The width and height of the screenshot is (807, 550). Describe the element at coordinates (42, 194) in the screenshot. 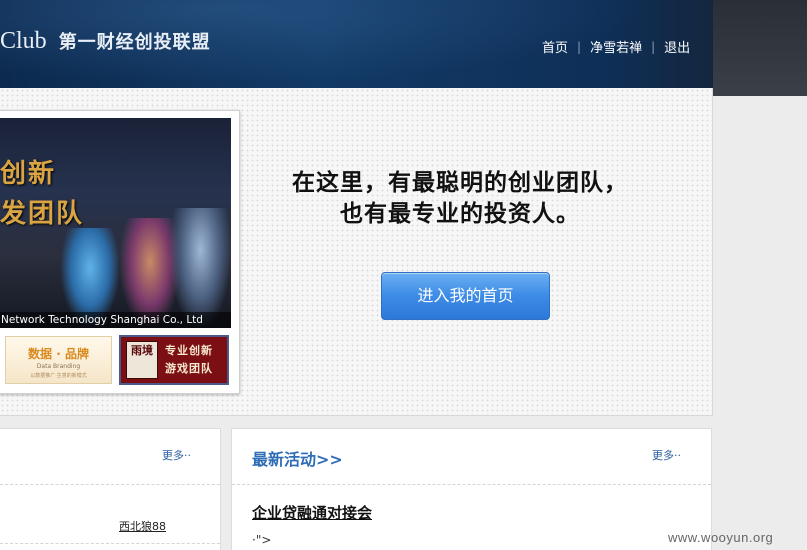

I see `slide-title: 创新 发团队` at that location.